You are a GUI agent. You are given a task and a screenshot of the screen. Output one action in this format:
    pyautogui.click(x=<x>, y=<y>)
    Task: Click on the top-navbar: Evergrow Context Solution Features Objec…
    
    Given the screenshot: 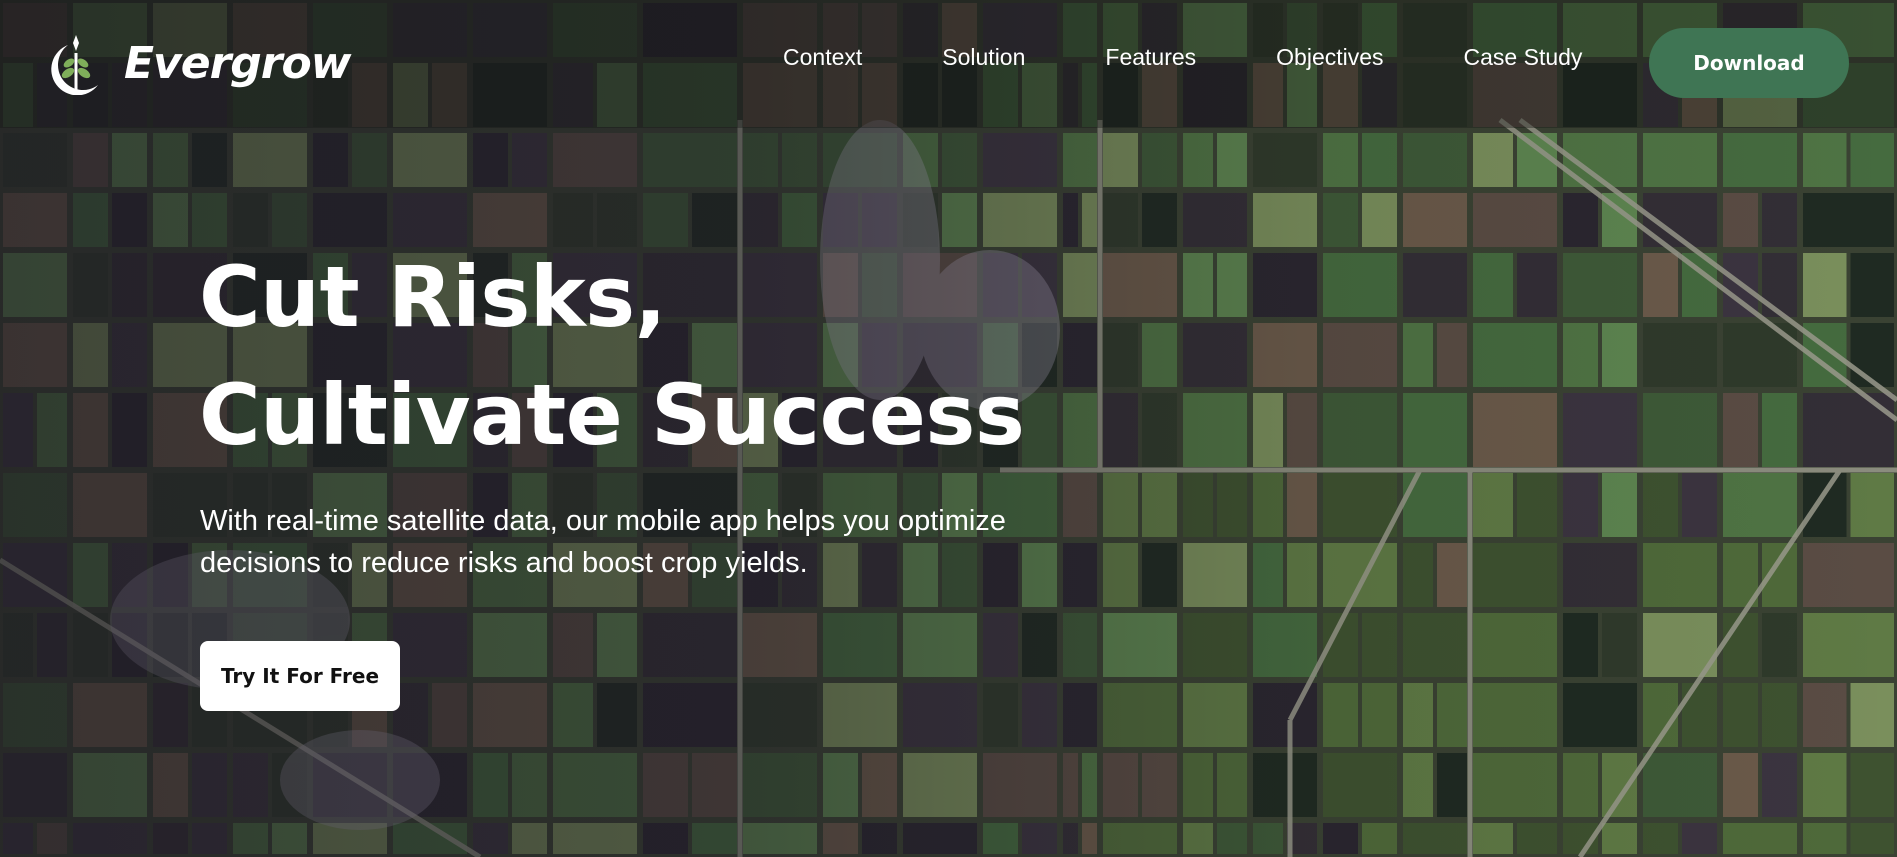 What is the action you would take?
    pyautogui.click(x=948, y=64)
    